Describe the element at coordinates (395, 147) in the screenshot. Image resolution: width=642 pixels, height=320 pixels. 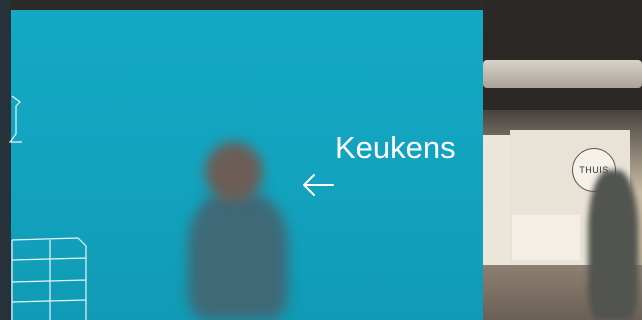
I see `keukens-sign: Keukens` at that location.